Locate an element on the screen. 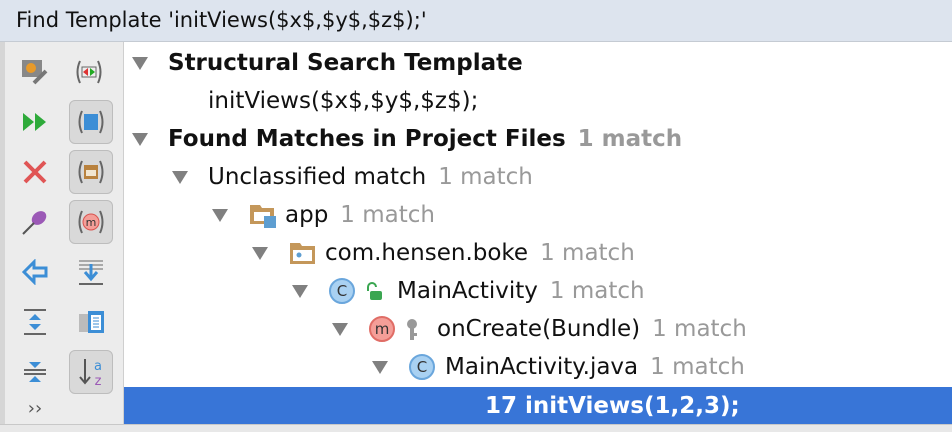 The image size is (952, 432). svg-text: m is located at coordinates (91, 222).